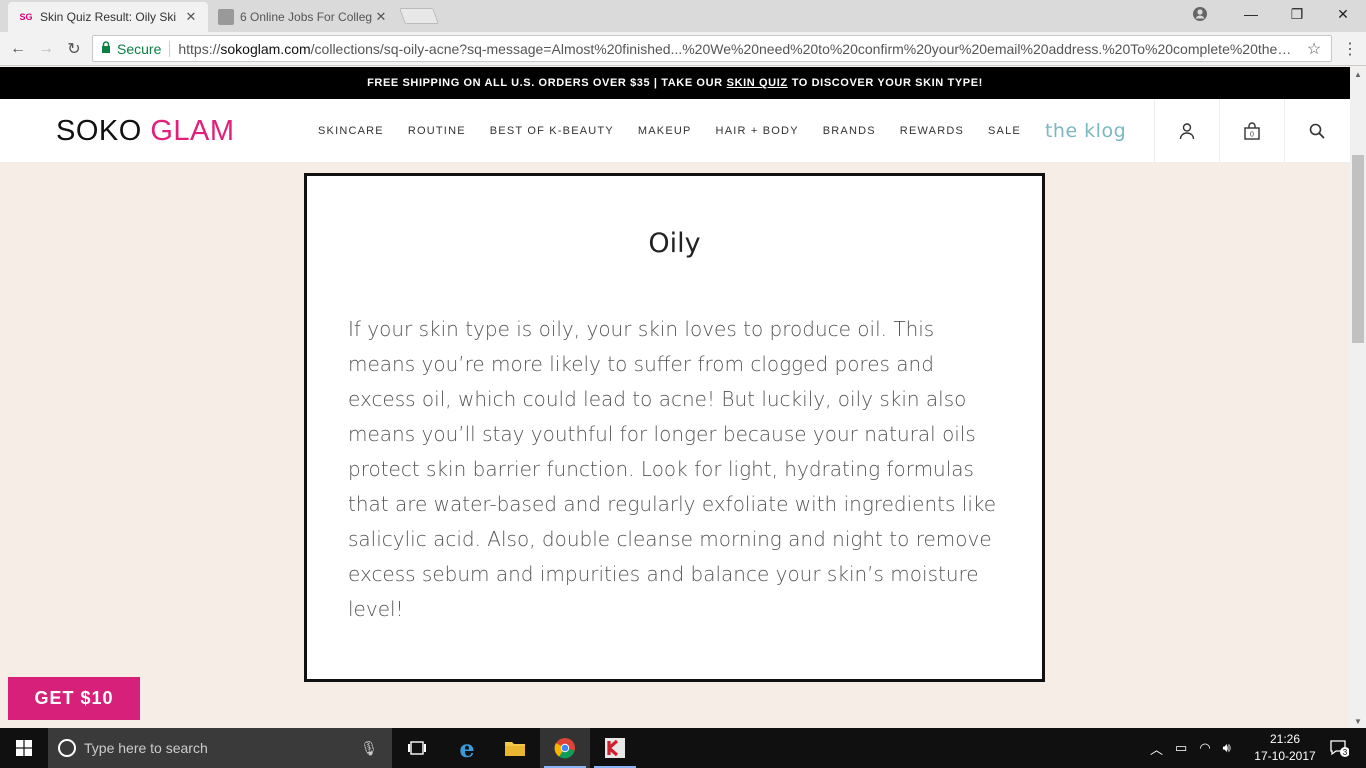  Describe the element at coordinates (417, 748) in the screenshot. I see `task-view-icon` at that location.